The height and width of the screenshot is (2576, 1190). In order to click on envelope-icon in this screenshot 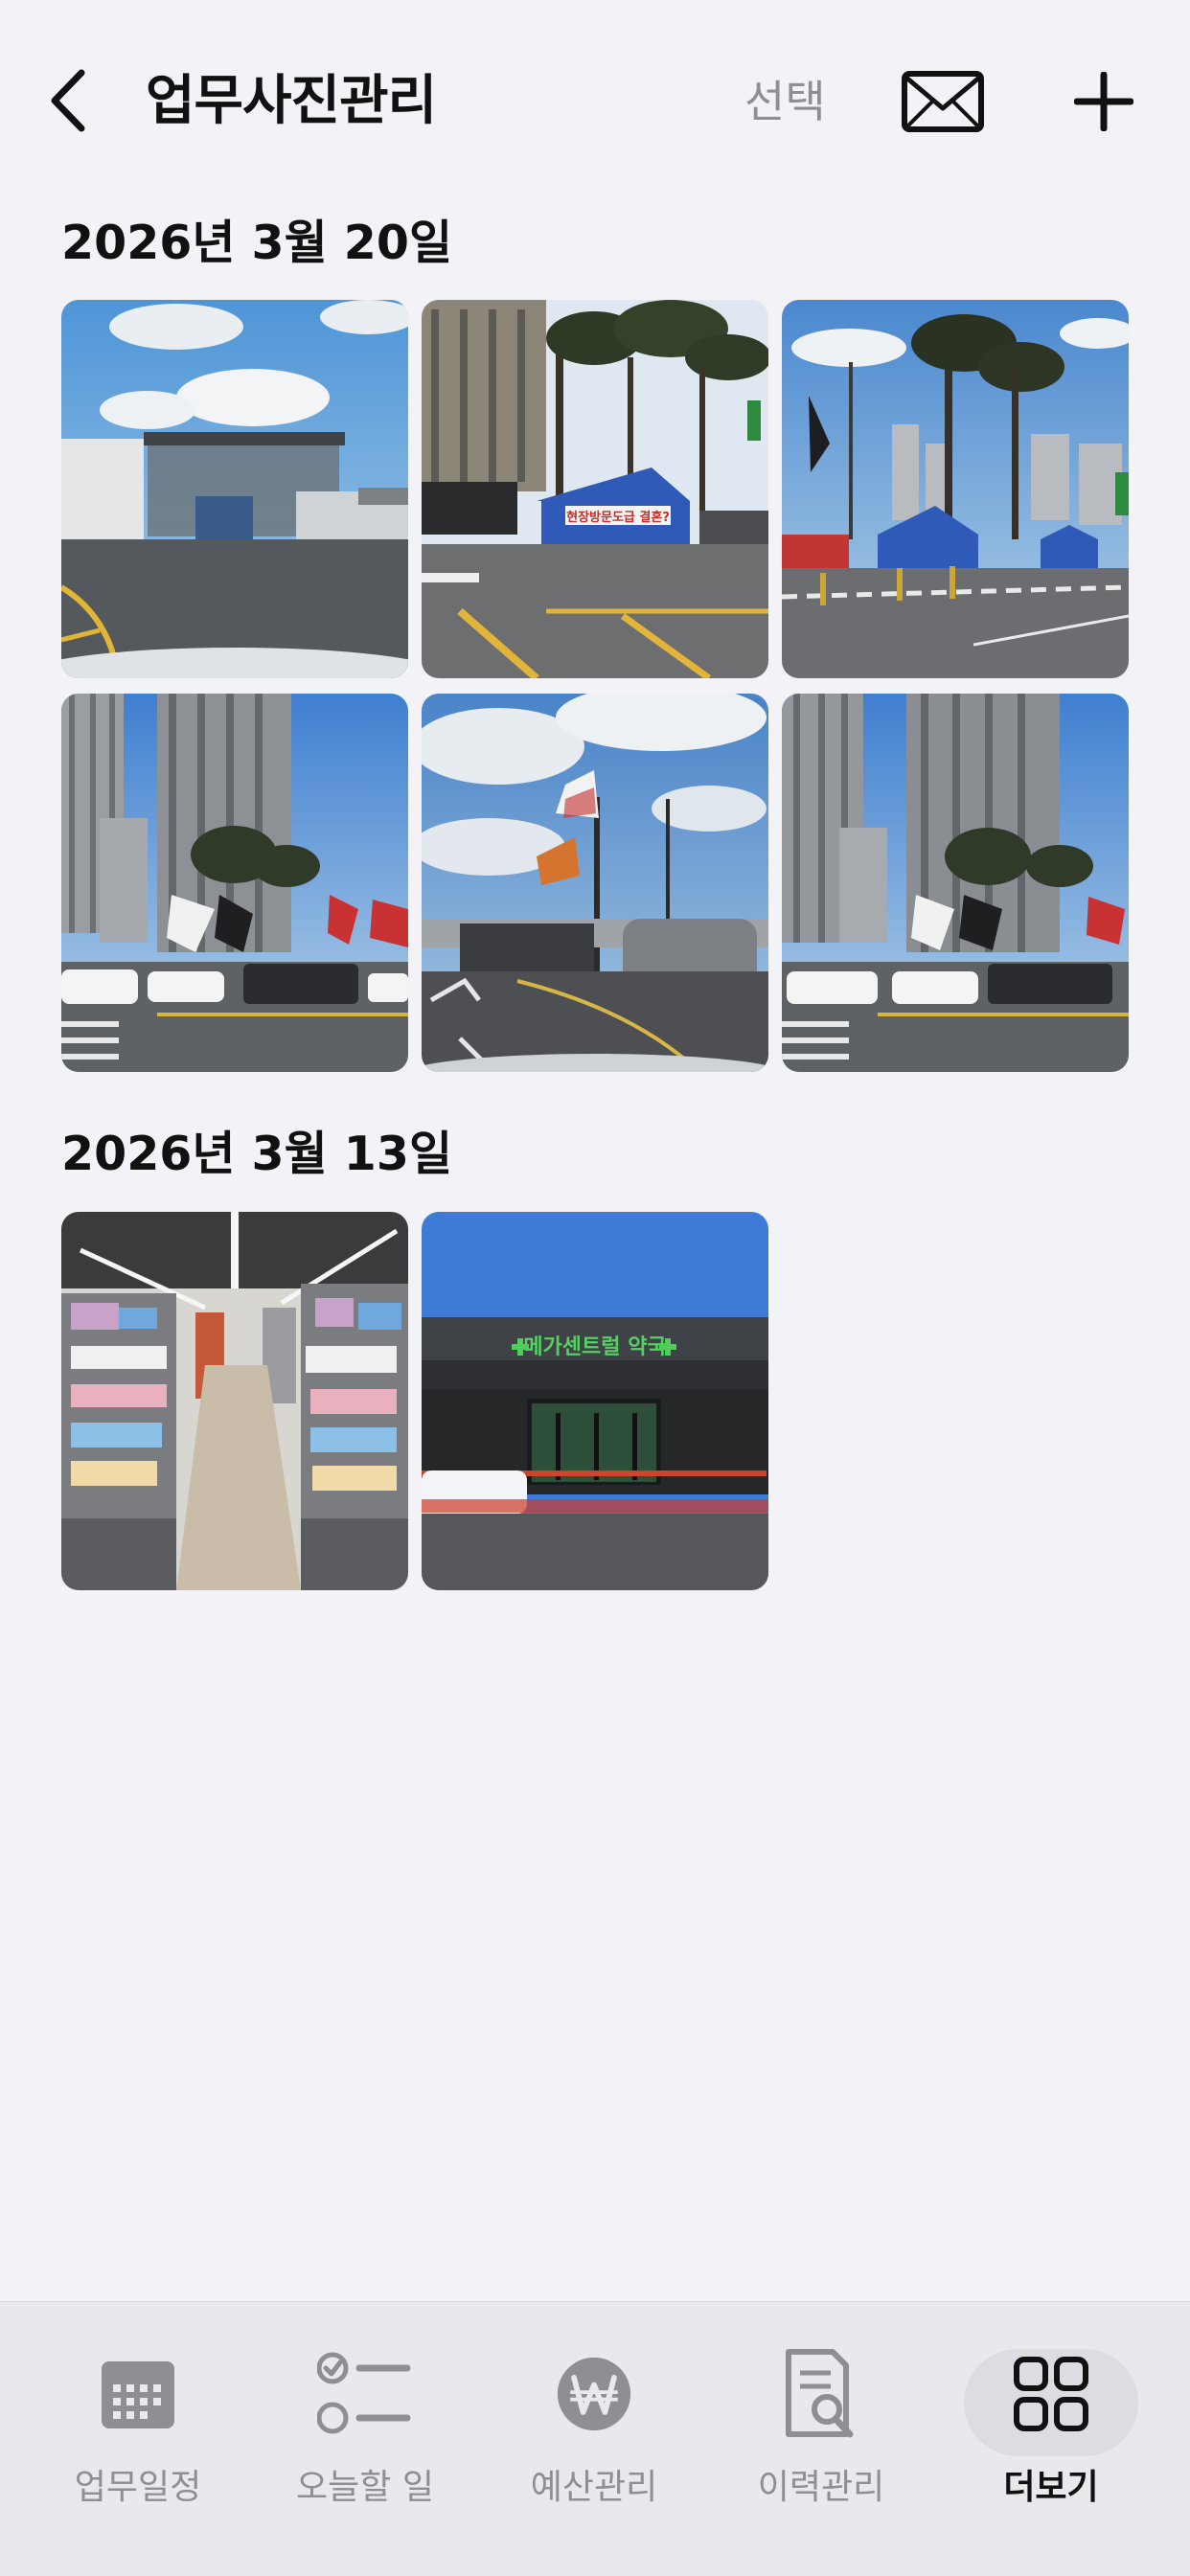, I will do `click(943, 101)`.